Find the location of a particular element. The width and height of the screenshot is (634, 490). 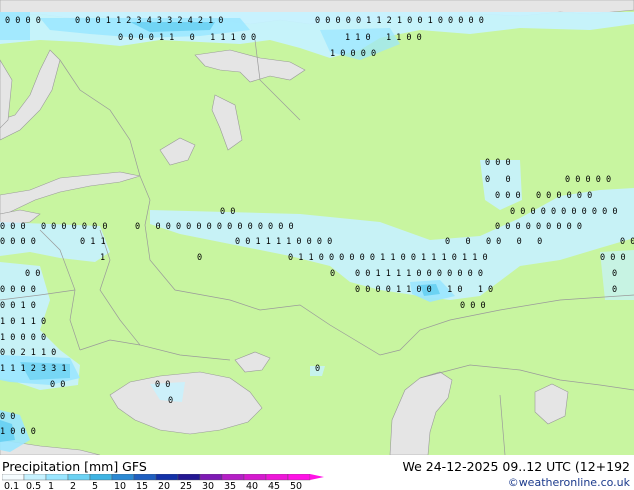

colorbar-tick-label: 30 is located at coordinates (208, 485).